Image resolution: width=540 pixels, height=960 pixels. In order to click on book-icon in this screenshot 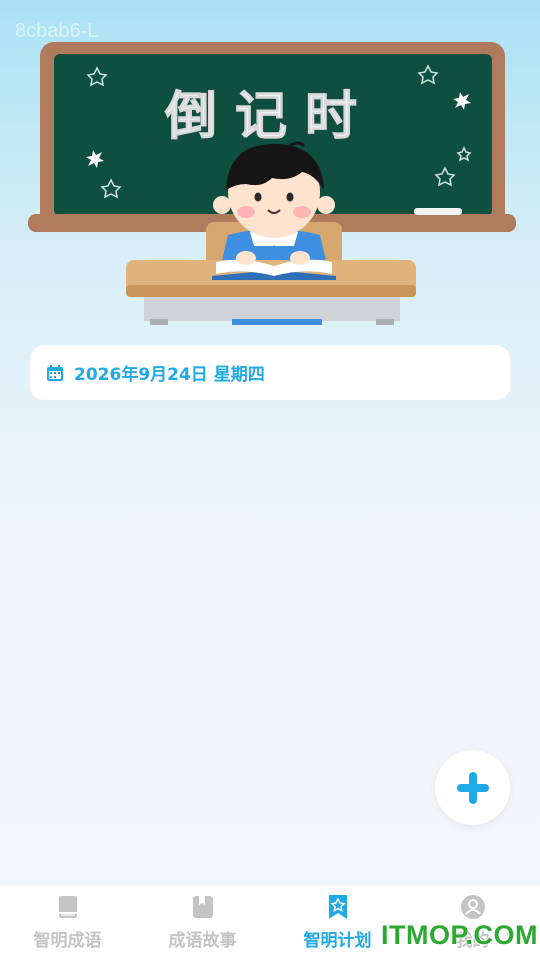, I will do `click(67, 907)`.